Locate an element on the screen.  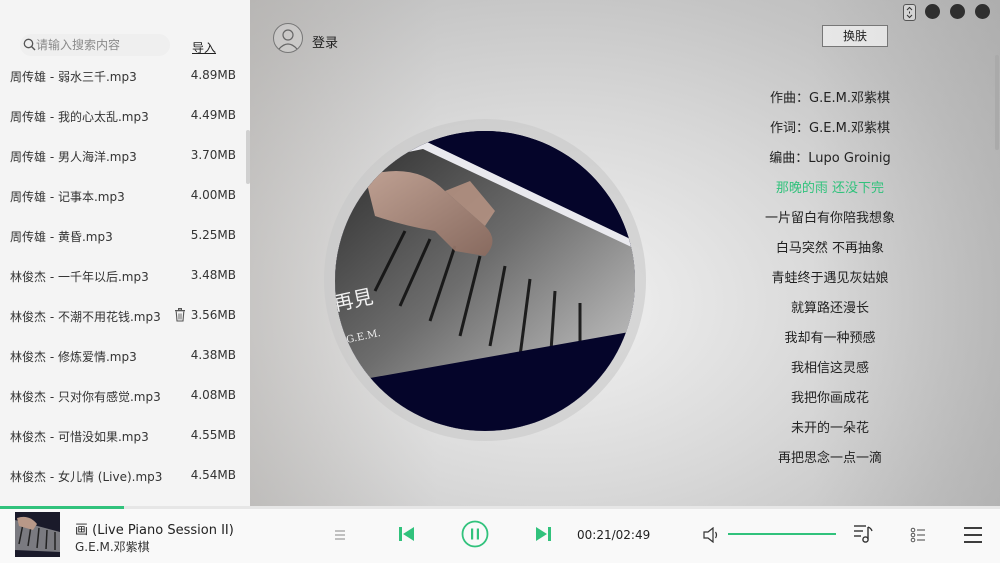
lyric-line: 我相信这灵感 is located at coordinates (829, 368).